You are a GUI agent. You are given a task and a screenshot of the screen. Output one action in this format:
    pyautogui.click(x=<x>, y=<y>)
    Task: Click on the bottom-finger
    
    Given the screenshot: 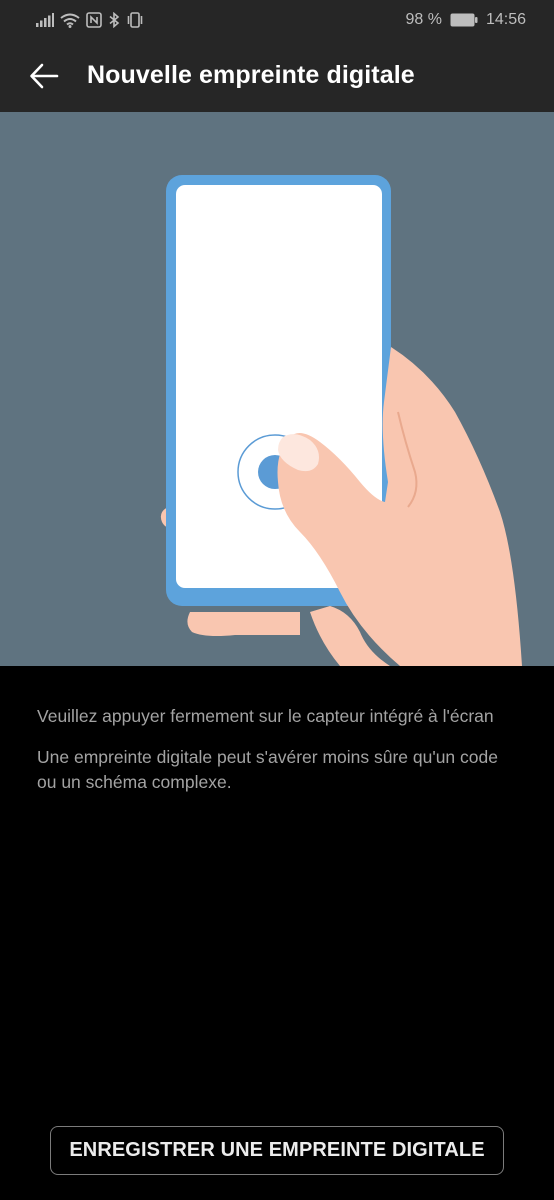 What is the action you would take?
    pyautogui.click(x=243, y=624)
    